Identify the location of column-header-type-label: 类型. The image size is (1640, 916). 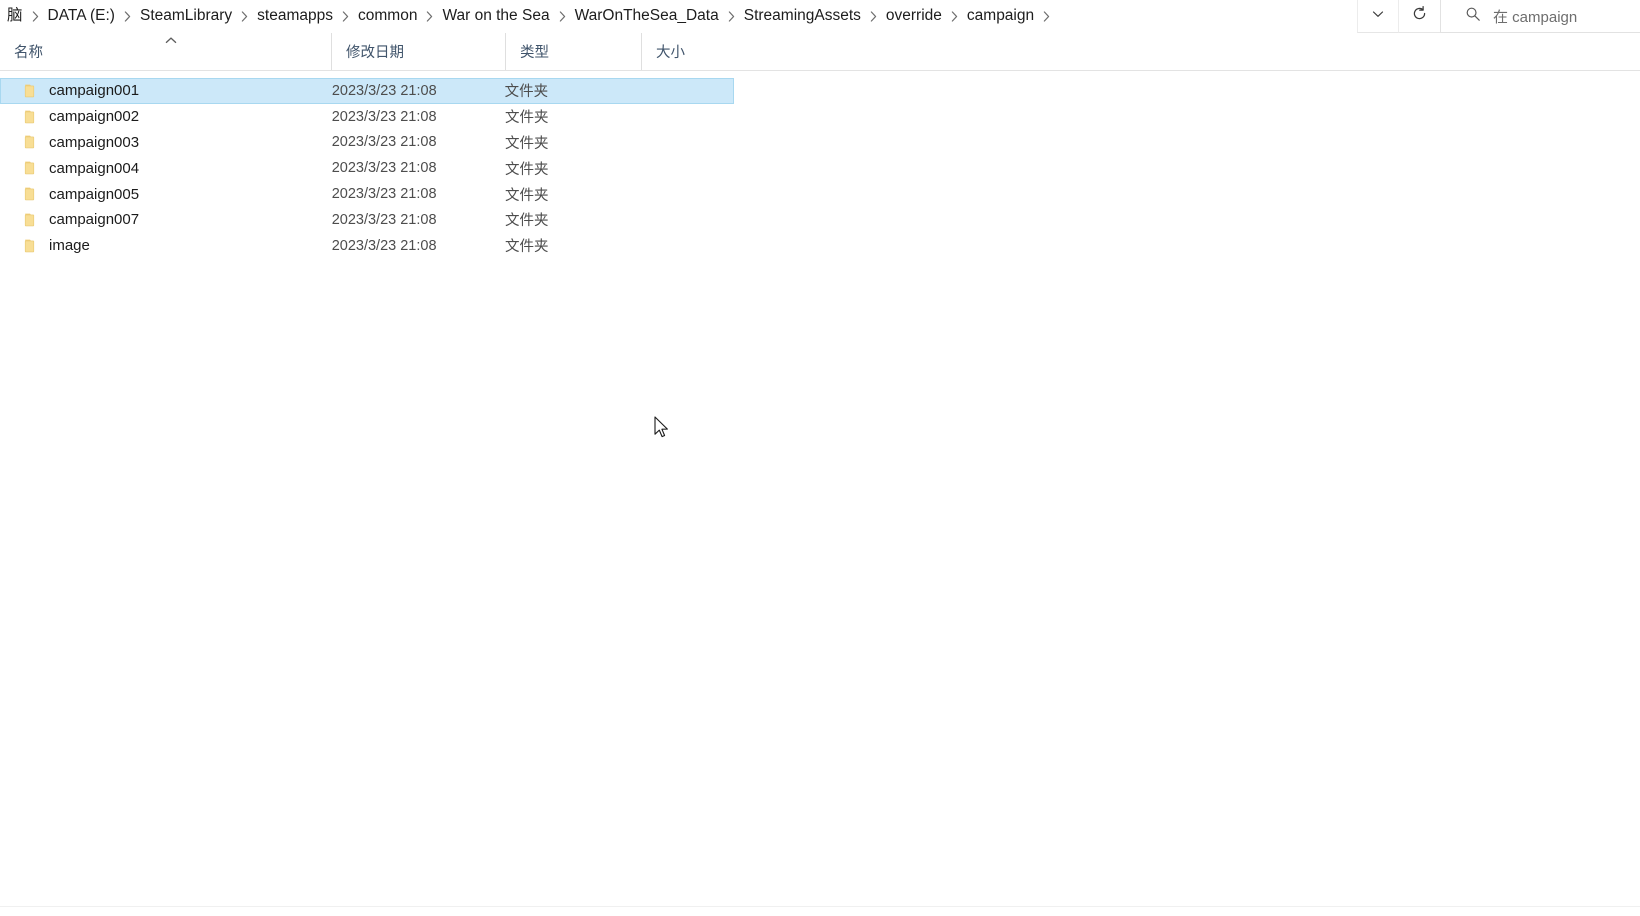
(534, 53).